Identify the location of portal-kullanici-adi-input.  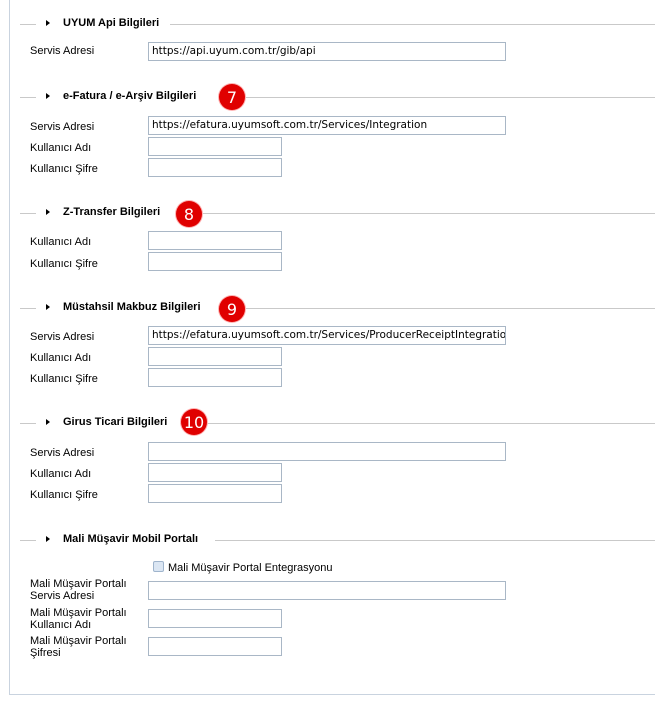
(215, 618).